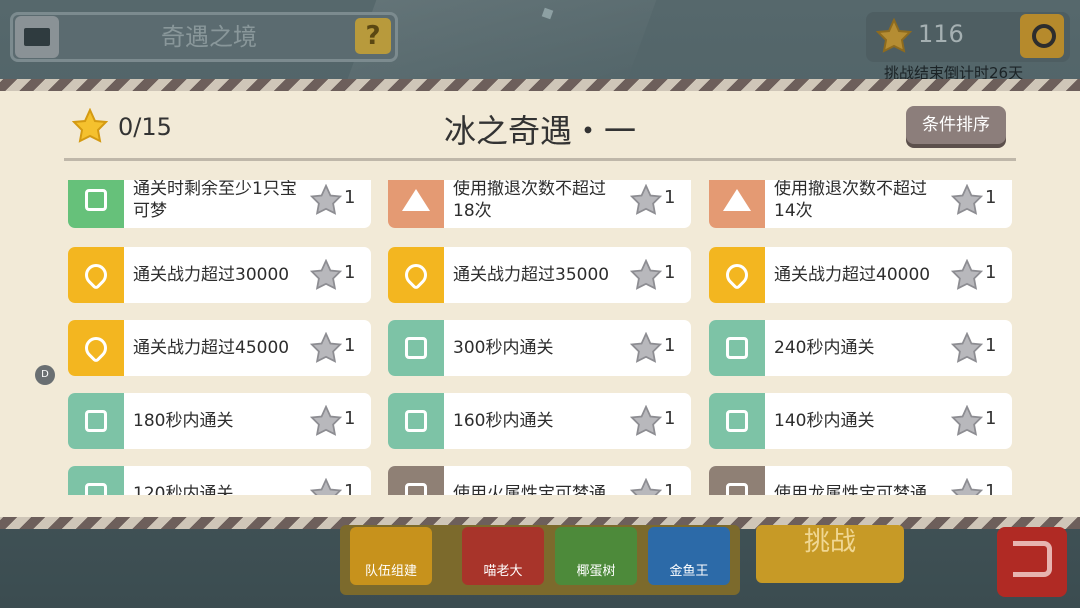 This screenshot has width=1080, height=608. Describe the element at coordinates (96, 204) in the screenshot. I see `pokemon-count-icon` at that location.